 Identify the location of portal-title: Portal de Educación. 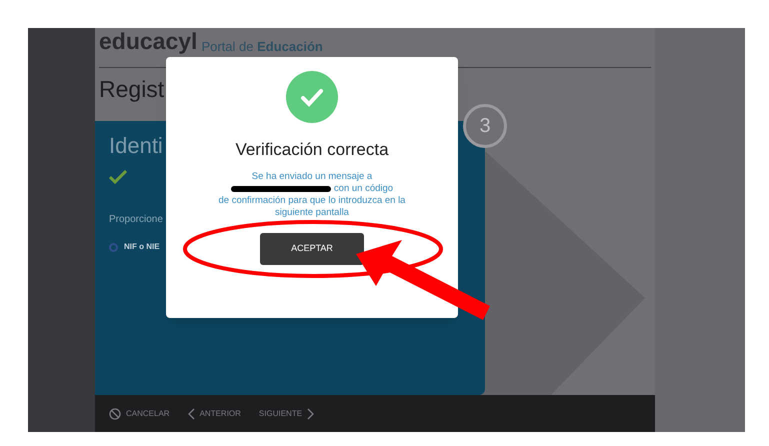
(262, 46).